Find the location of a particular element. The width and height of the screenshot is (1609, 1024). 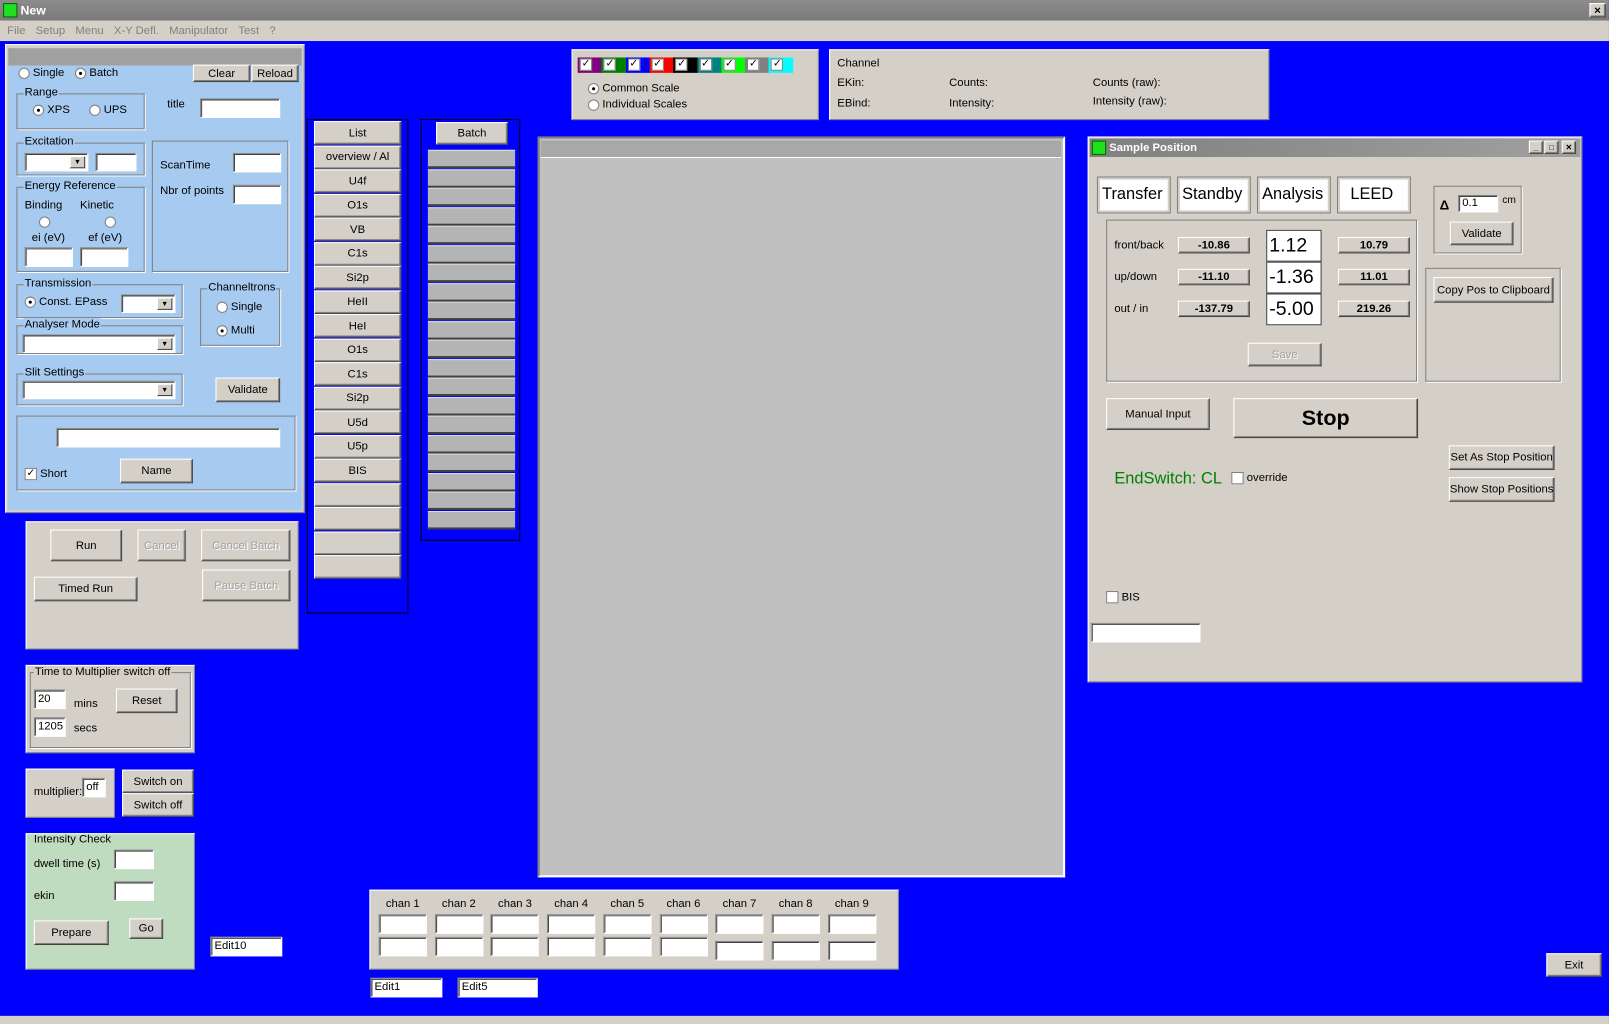

individual-scales-radio: Individual Scales is located at coordinates (637, 105).